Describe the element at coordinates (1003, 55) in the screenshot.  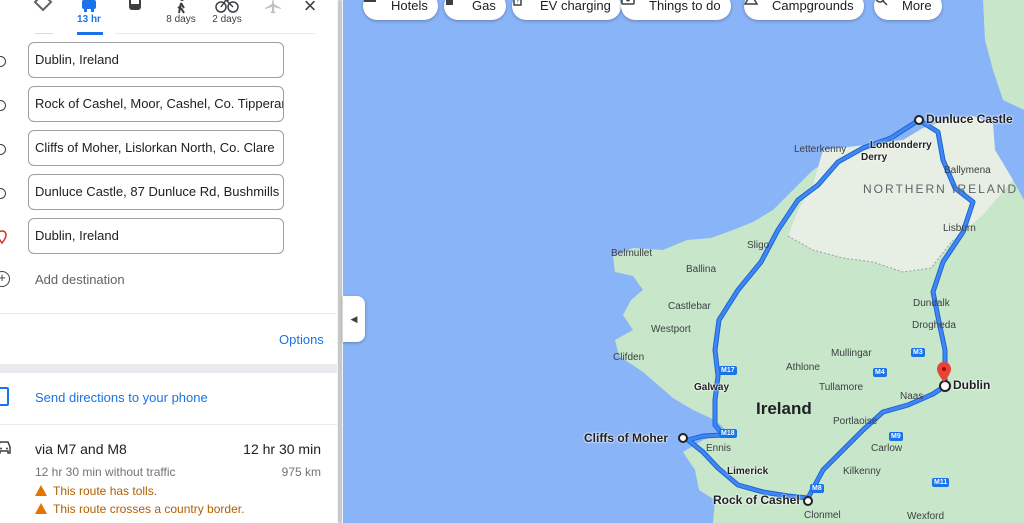
I see `scotland-landmass` at that location.